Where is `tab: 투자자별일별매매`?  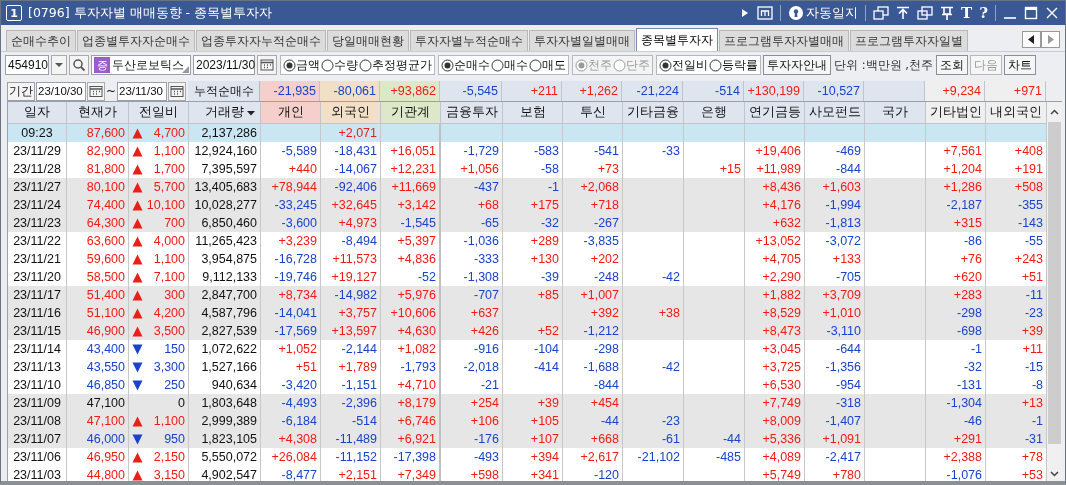
tab: 투자자별일별매매 is located at coordinates (582, 40).